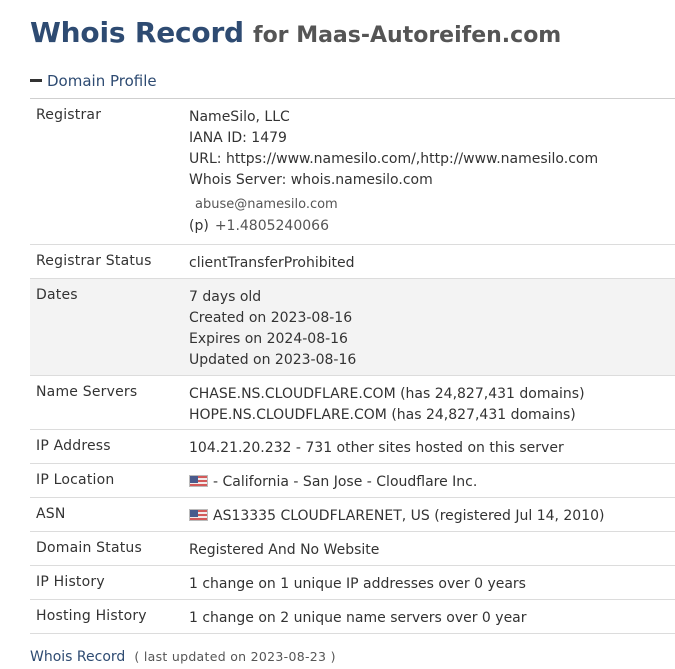 The image size is (675, 669). I want to click on domain-profile-toggle: Domain Profile, so click(93, 81).